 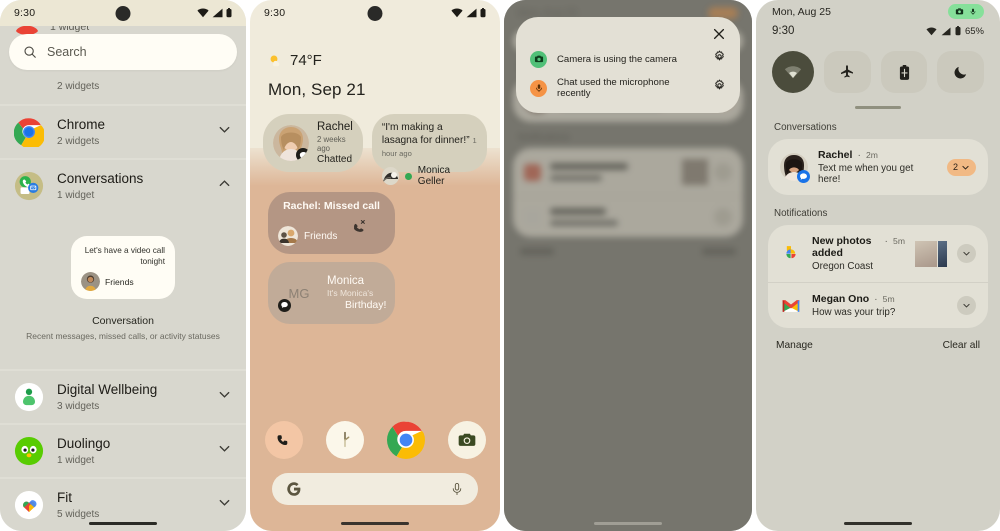 I want to click on google-search-bar, so click(x=375, y=489).